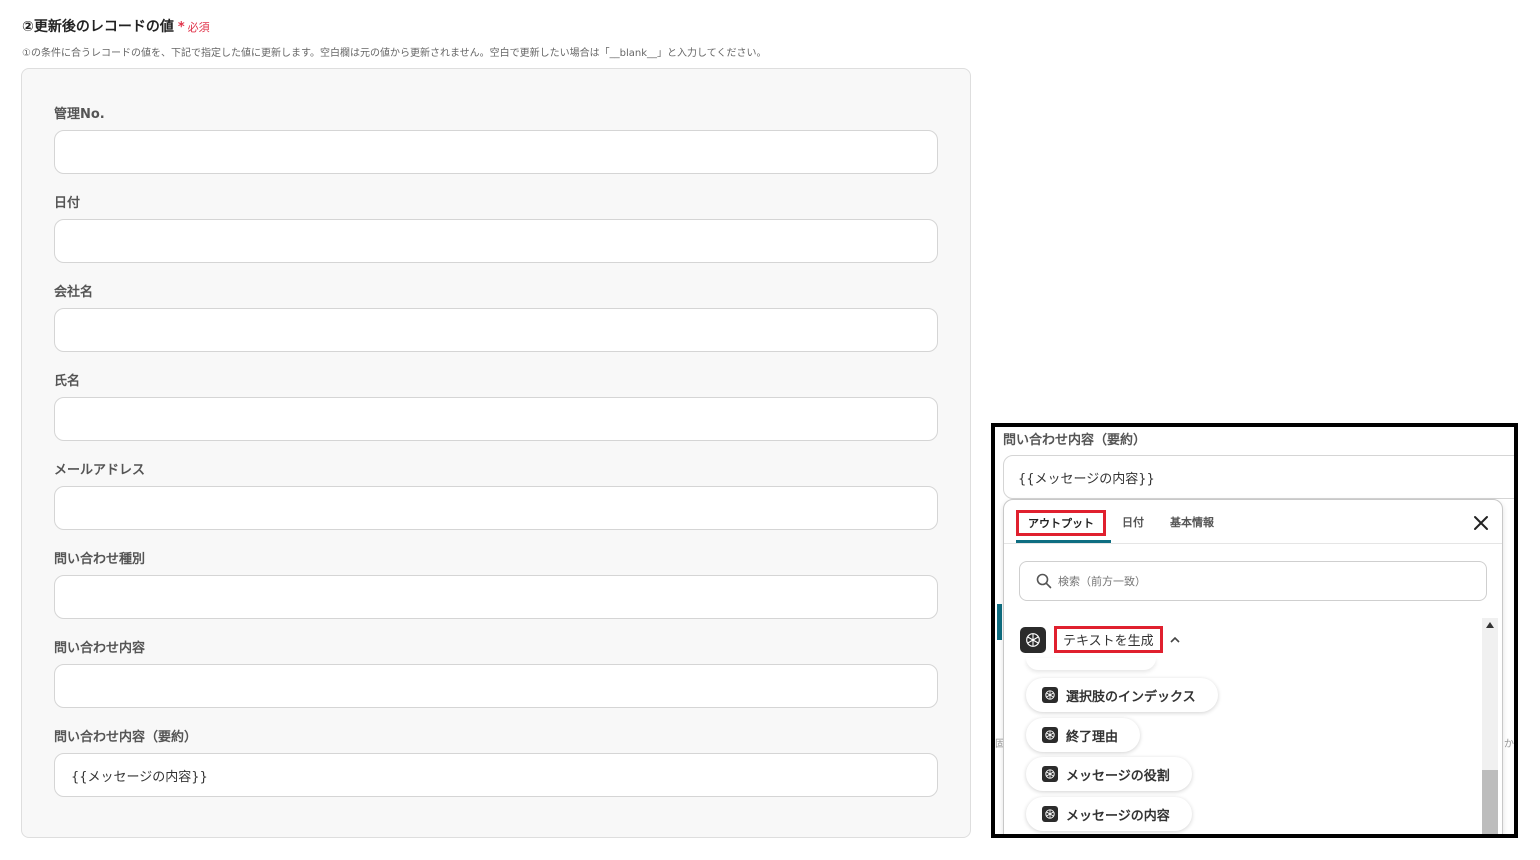 The image size is (1540, 860). Describe the element at coordinates (100, 470) in the screenshot. I see `field-label-email: メールアドレス` at that location.